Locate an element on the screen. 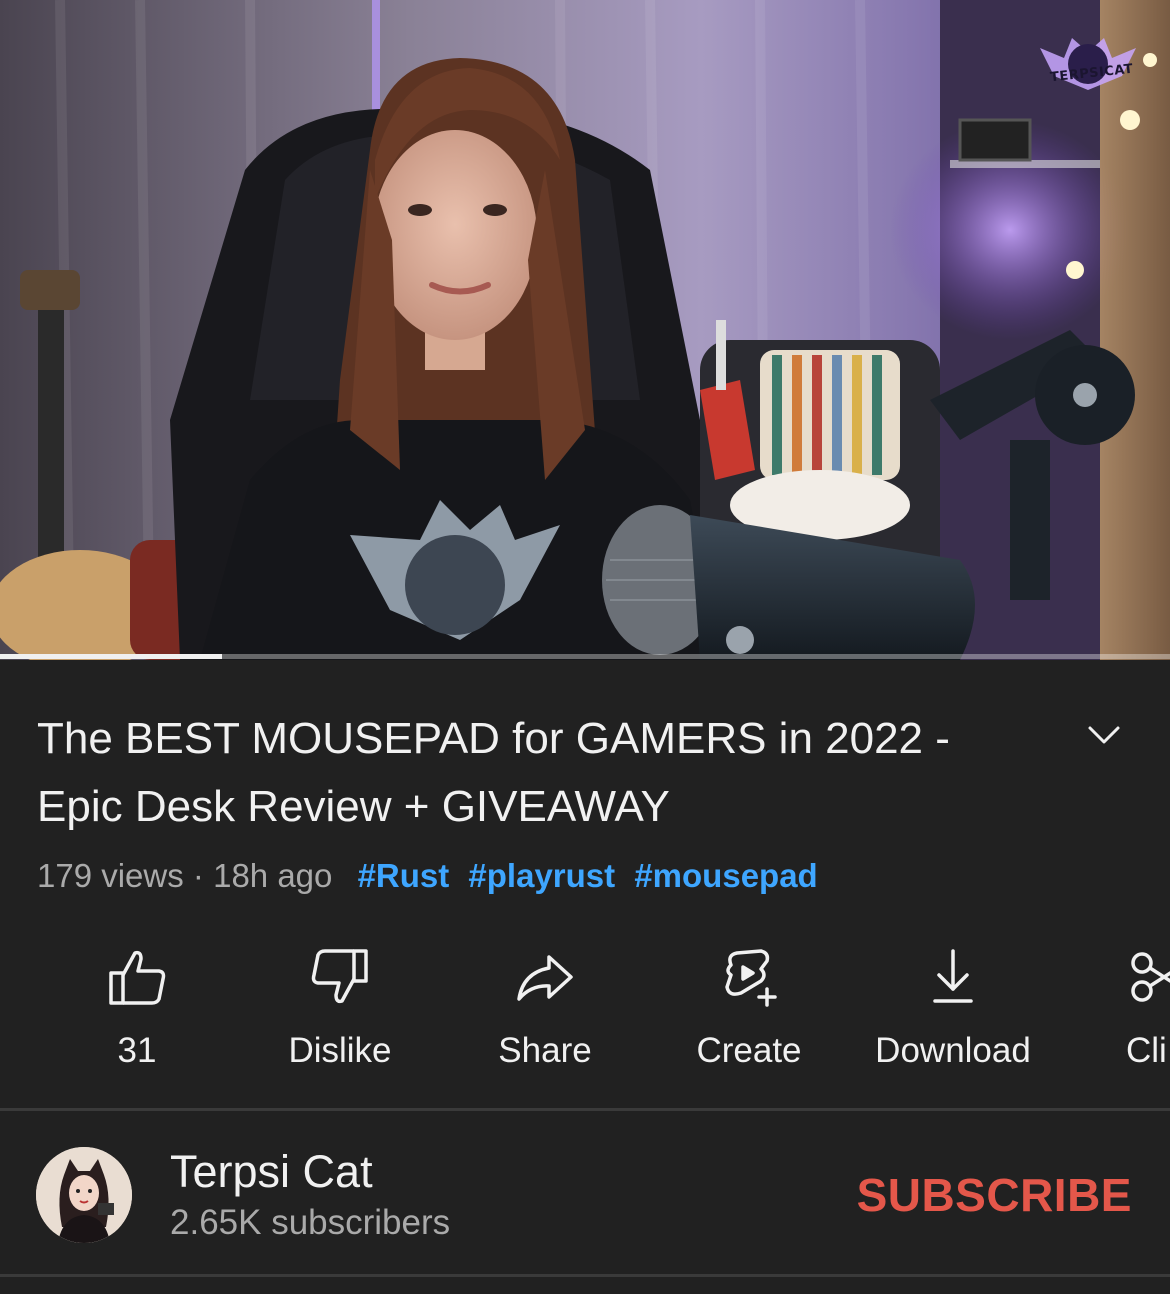 Image resolution: width=1170 pixels, height=1294 pixels. channel-avatar-illustration is located at coordinates (84, 1195).